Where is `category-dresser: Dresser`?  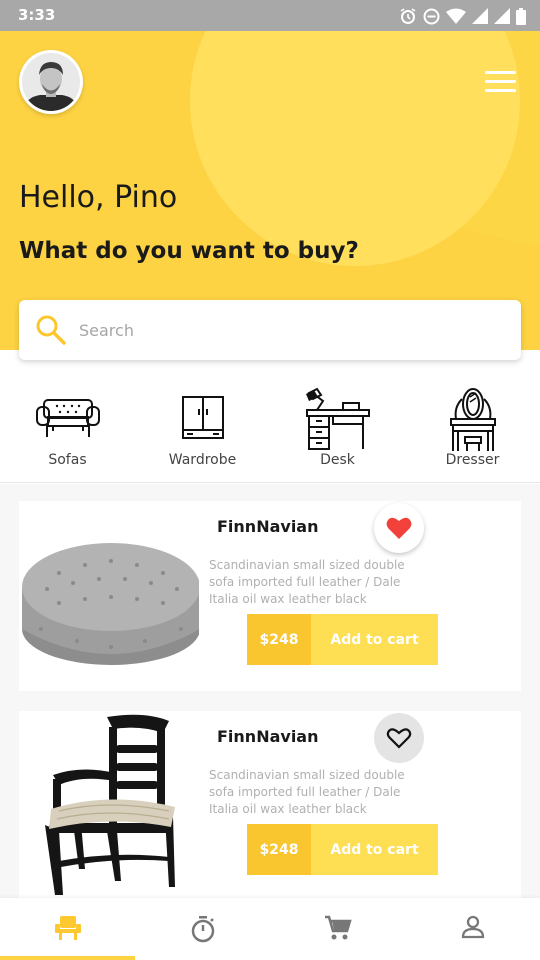 category-dresser: Dresser is located at coordinates (472, 433).